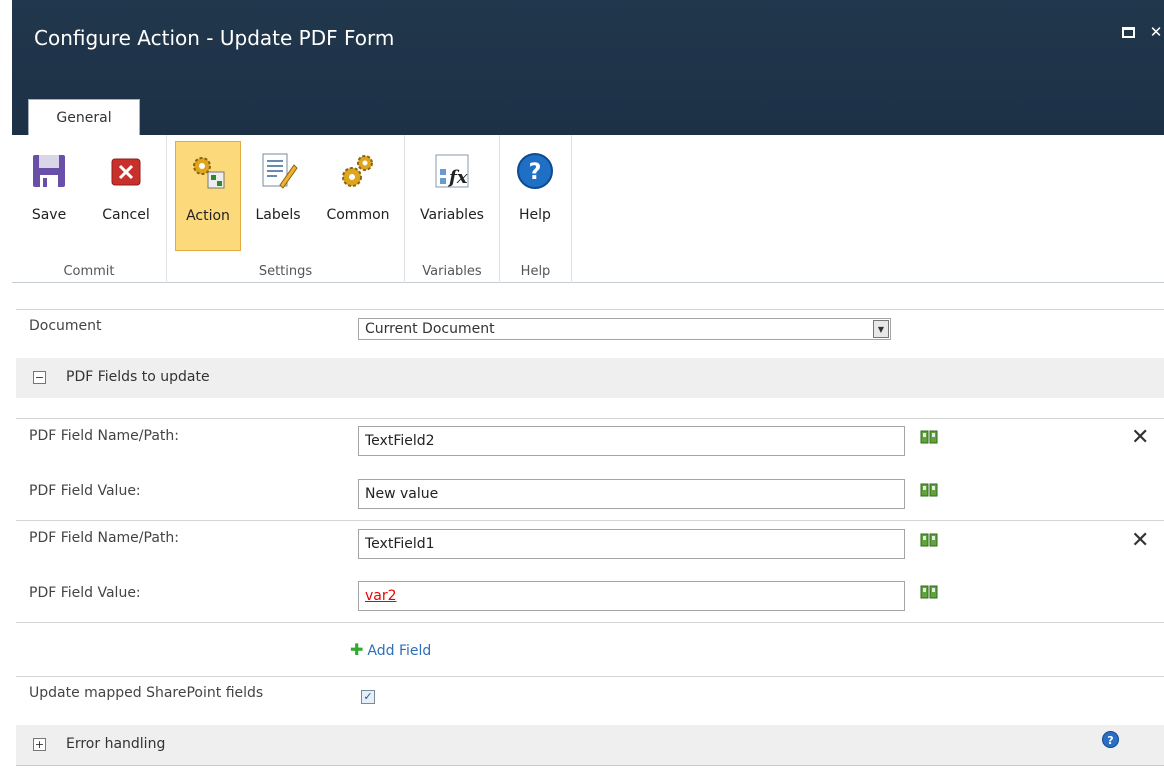 The width and height of the screenshot is (1164, 775). Describe the element at coordinates (452, 271) in the screenshot. I see `group-label-variables: Variables` at that location.